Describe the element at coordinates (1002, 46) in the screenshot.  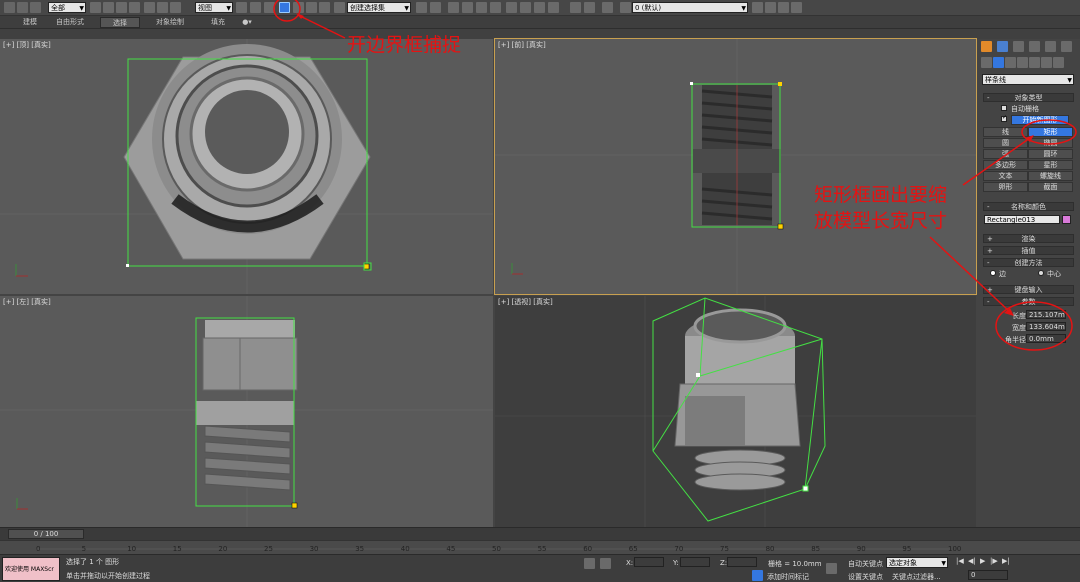
I see `modify-tab-icon` at that location.